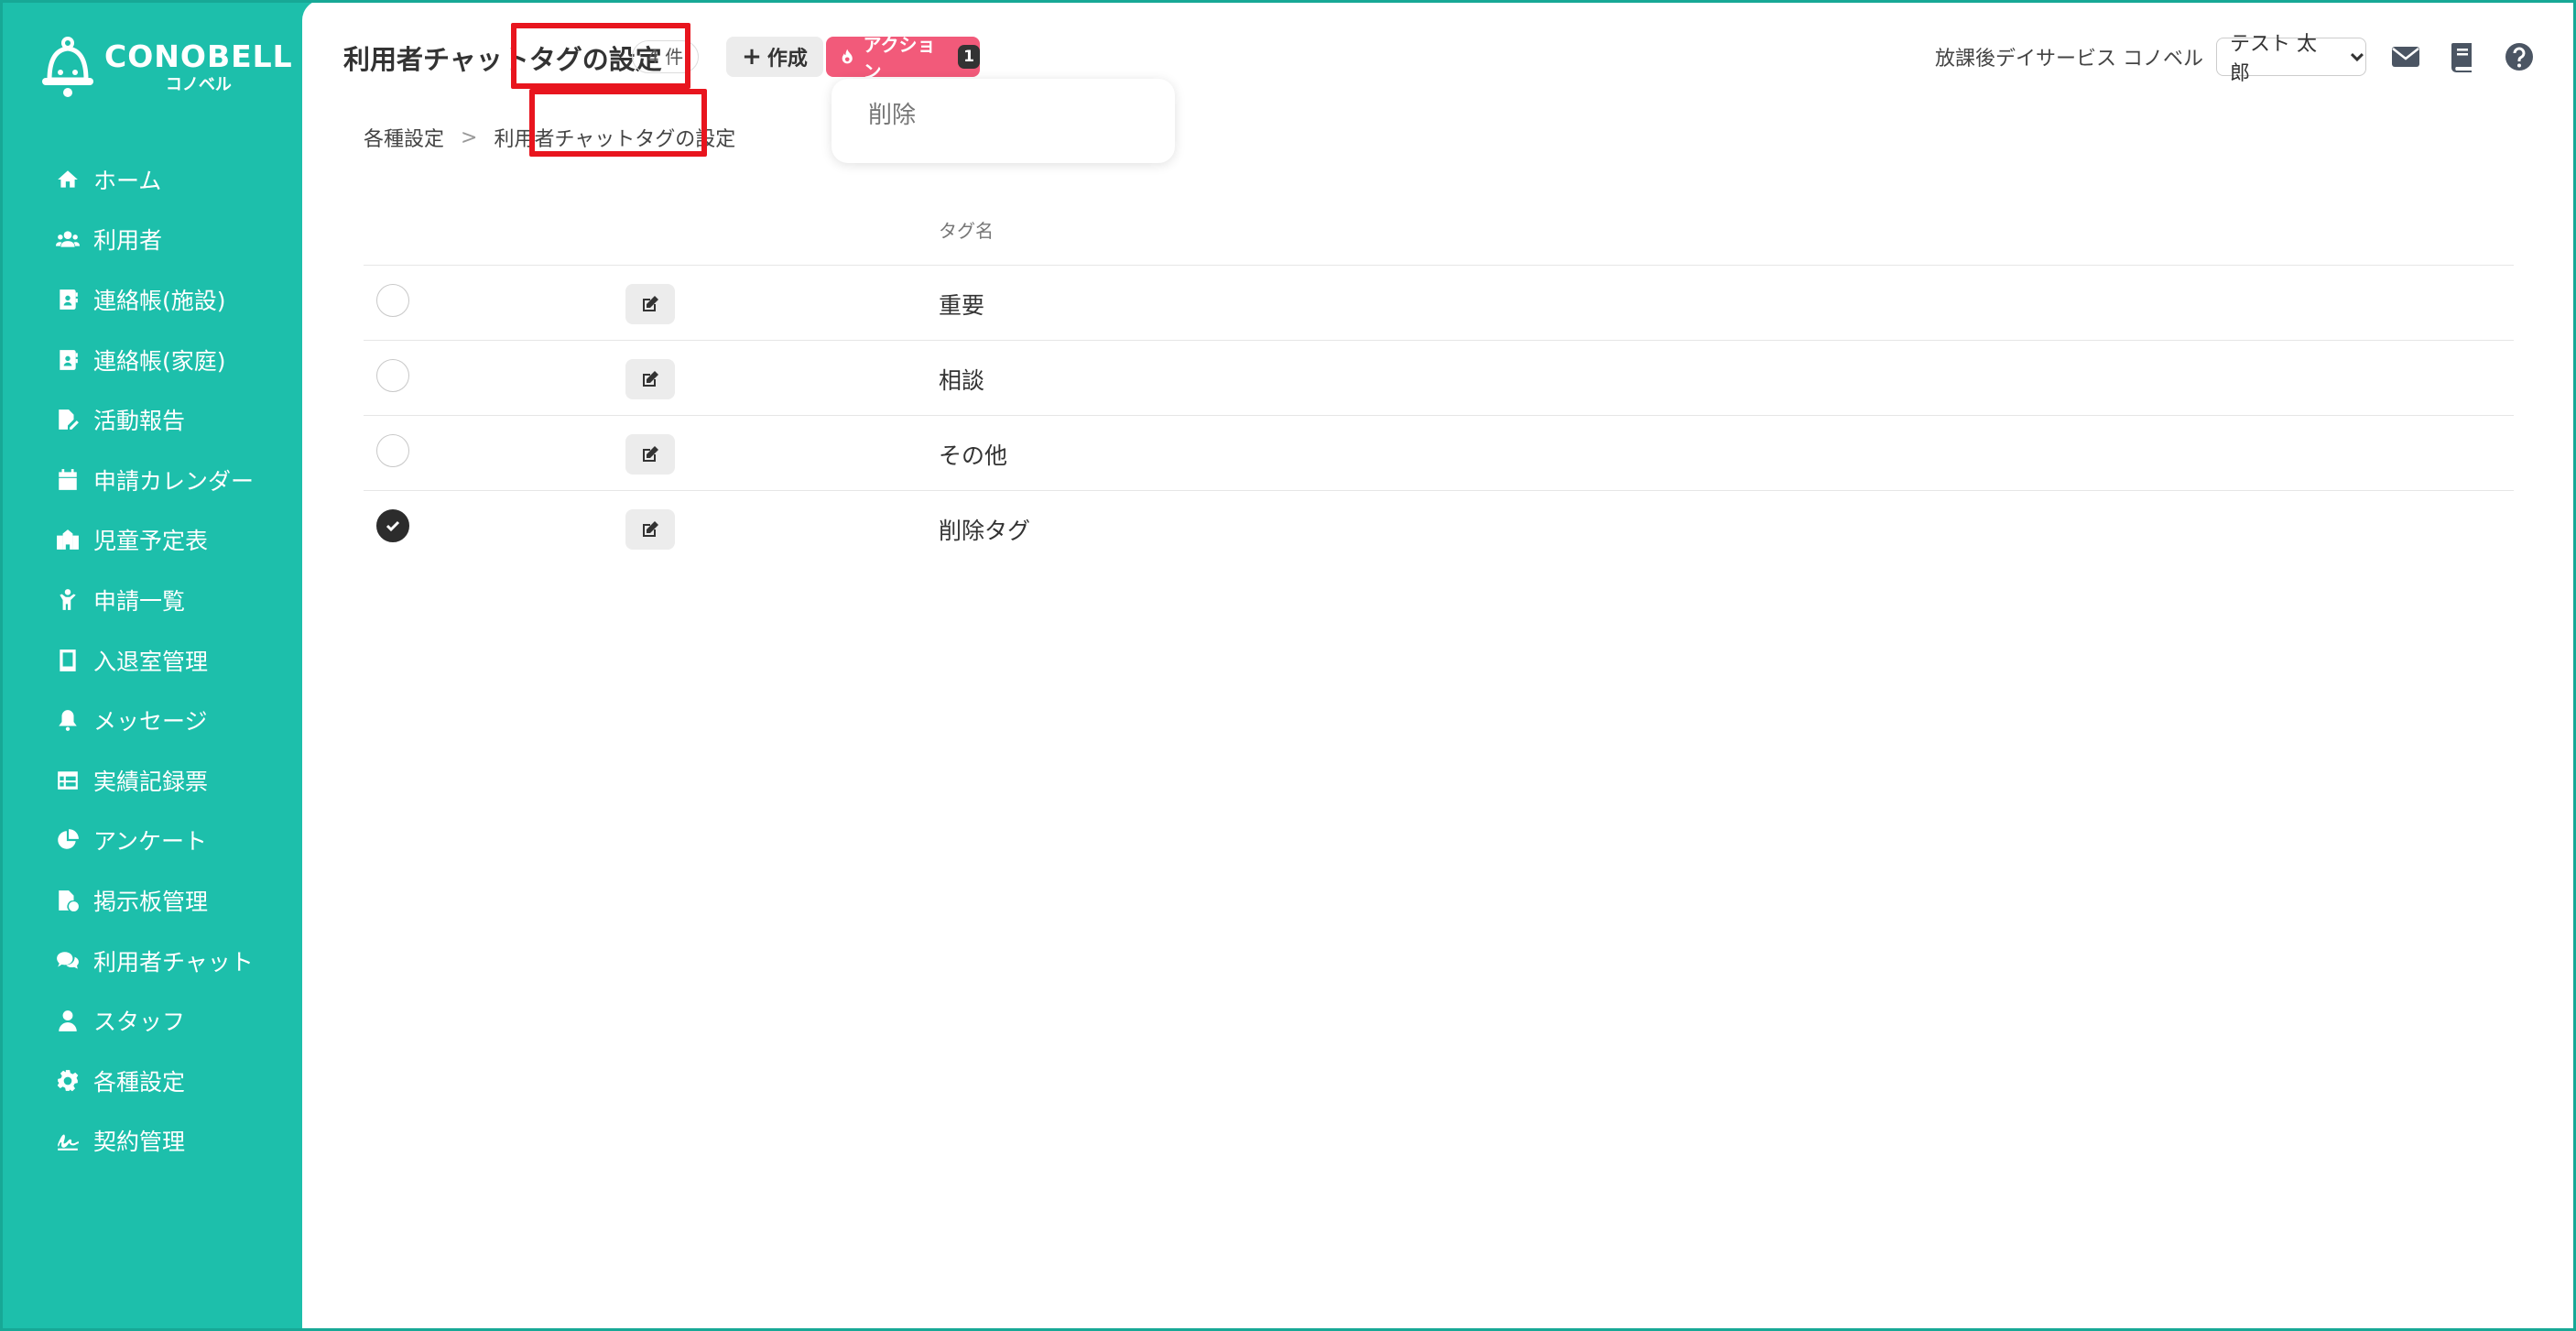  I want to click on create-button: + 作成, so click(774, 57).